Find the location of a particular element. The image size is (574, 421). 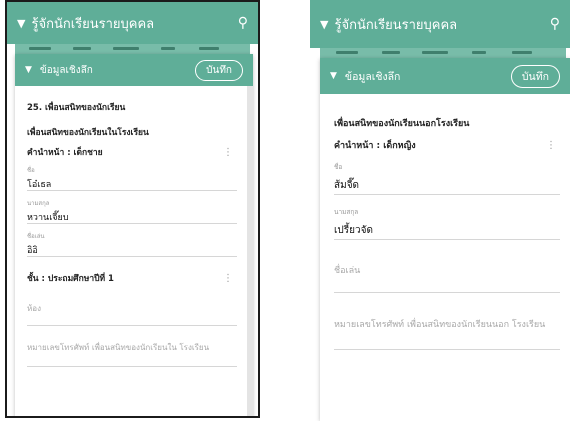

nickname-label: ชื่อเล่น is located at coordinates (36, 236).